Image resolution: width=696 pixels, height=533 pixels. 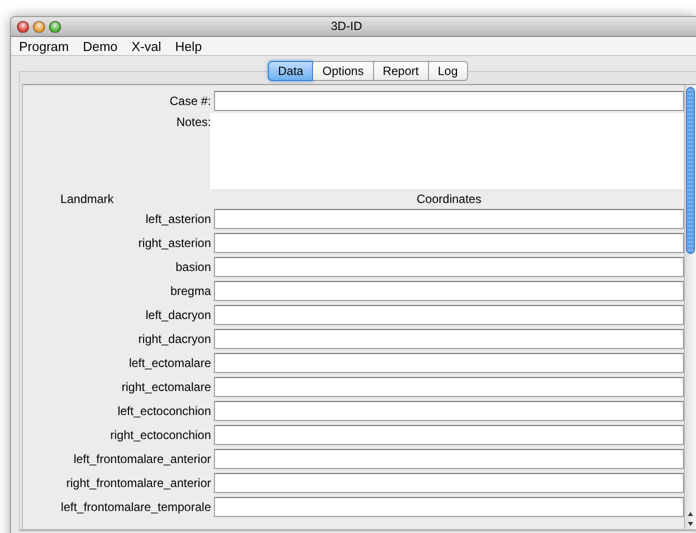 I want to click on column-header: Coordinates, so click(x=449, y=199).